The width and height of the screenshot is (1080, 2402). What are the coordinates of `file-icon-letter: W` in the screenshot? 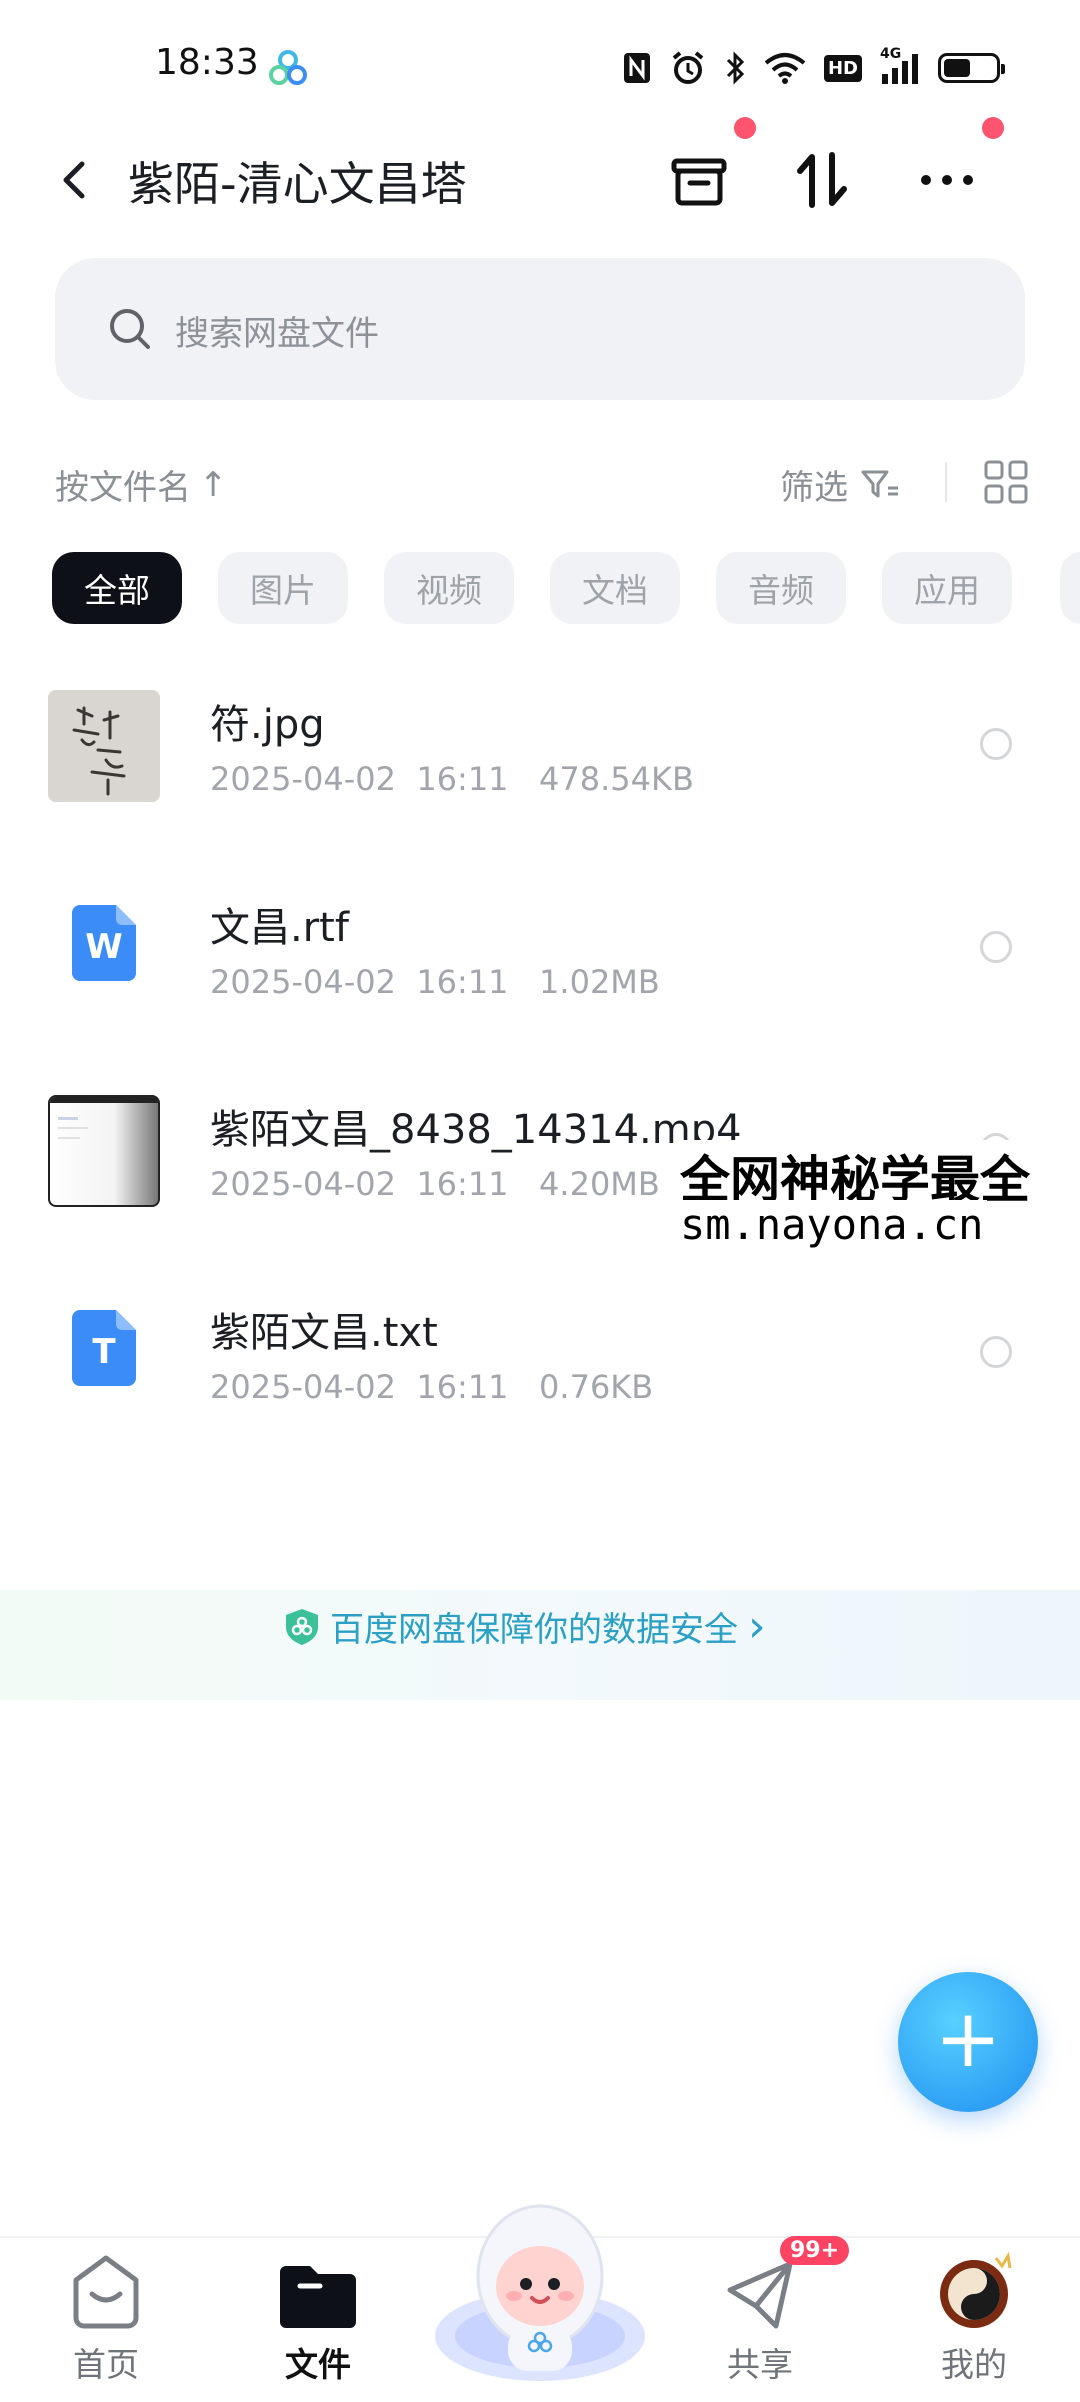 It's located at (104, 947).